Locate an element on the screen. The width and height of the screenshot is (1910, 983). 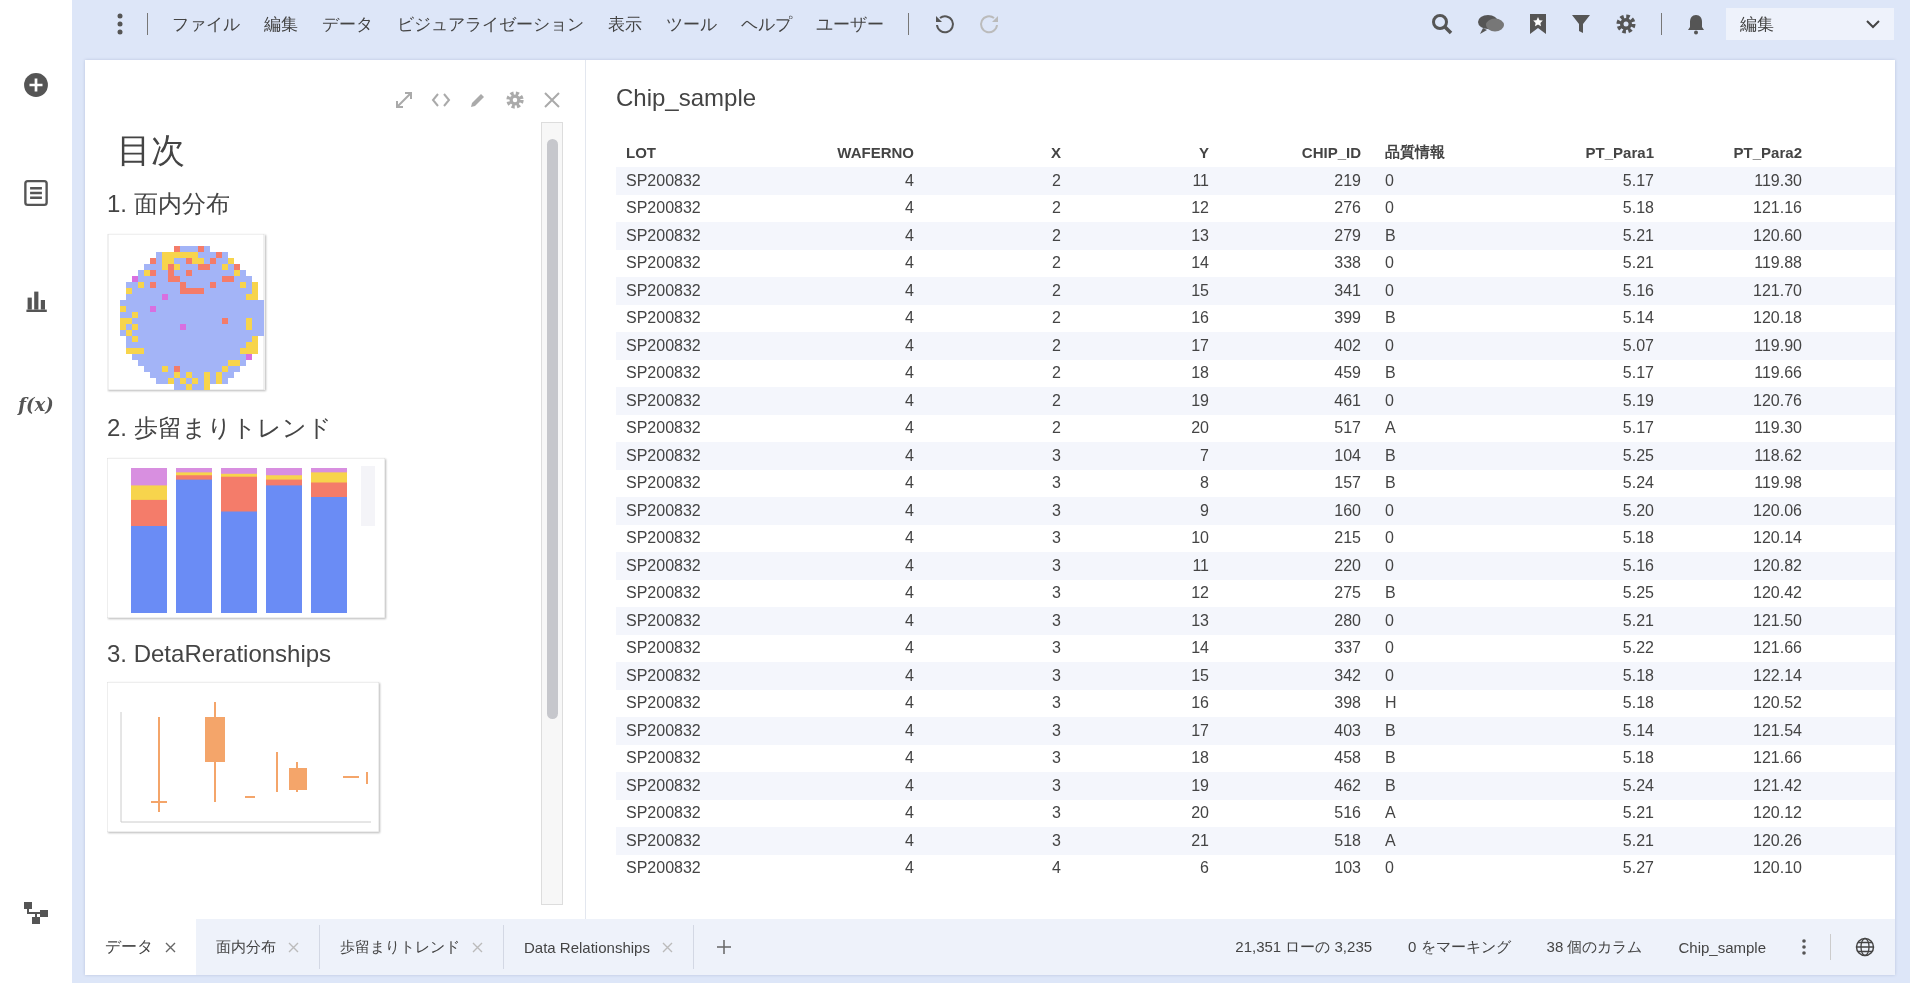
menu-item: 編集 is located at coordinates (281, 24).